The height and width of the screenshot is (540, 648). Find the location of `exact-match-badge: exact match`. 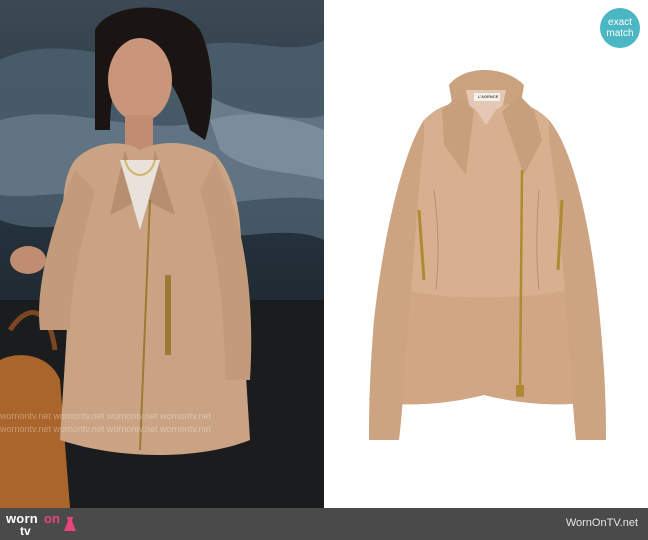

exact-match-badge: exact match is located at coordinates (620, 28).